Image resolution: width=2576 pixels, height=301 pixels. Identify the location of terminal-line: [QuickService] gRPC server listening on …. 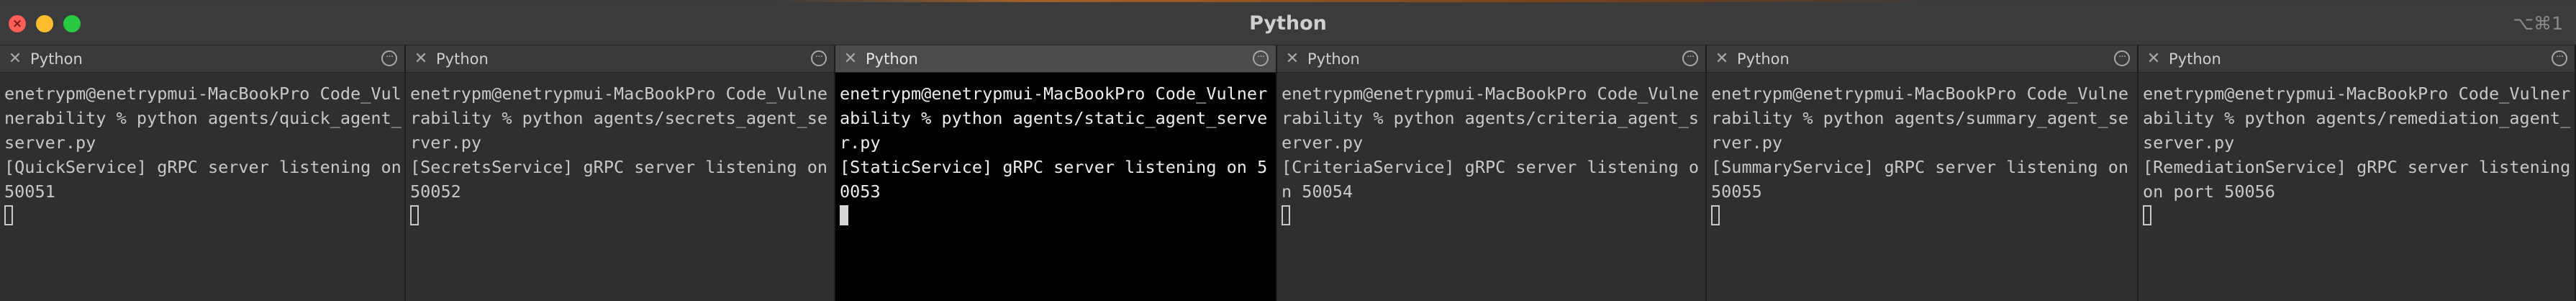
(203, 179).